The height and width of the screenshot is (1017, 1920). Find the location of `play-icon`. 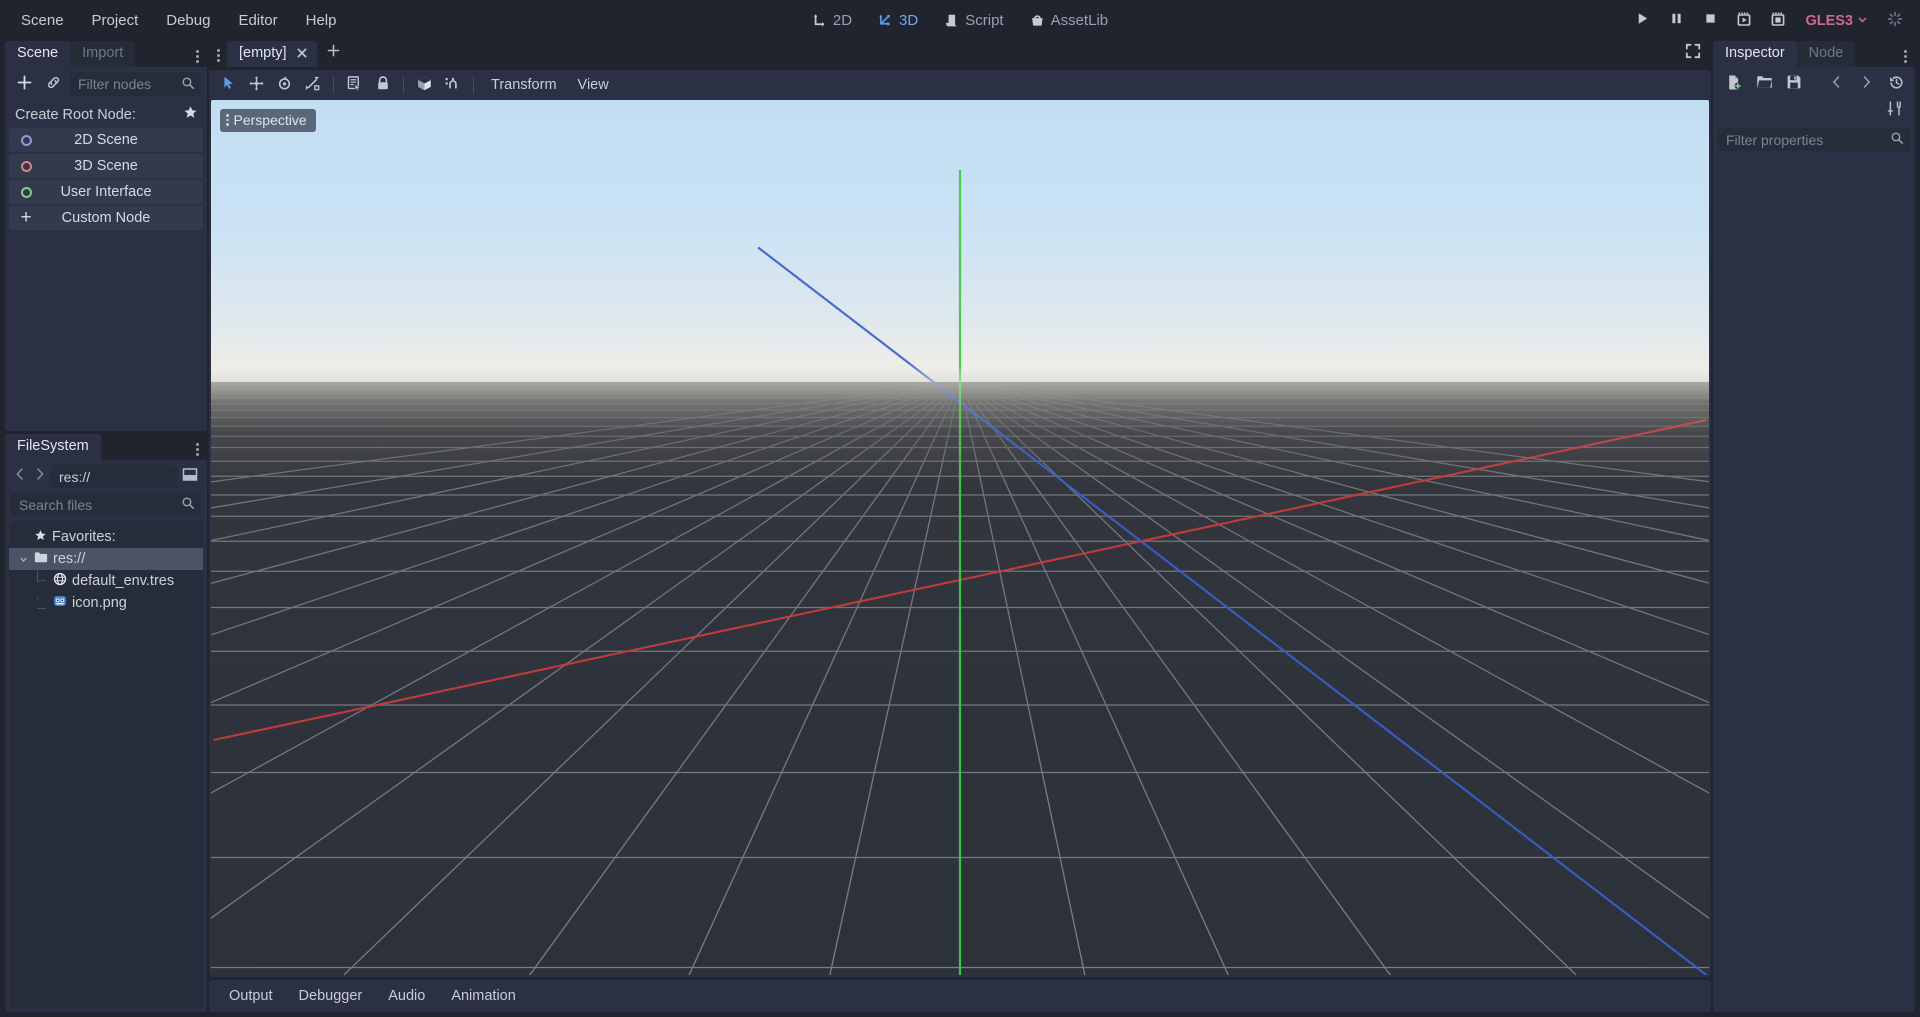

play-icon is located at coordinates (1642, 20).